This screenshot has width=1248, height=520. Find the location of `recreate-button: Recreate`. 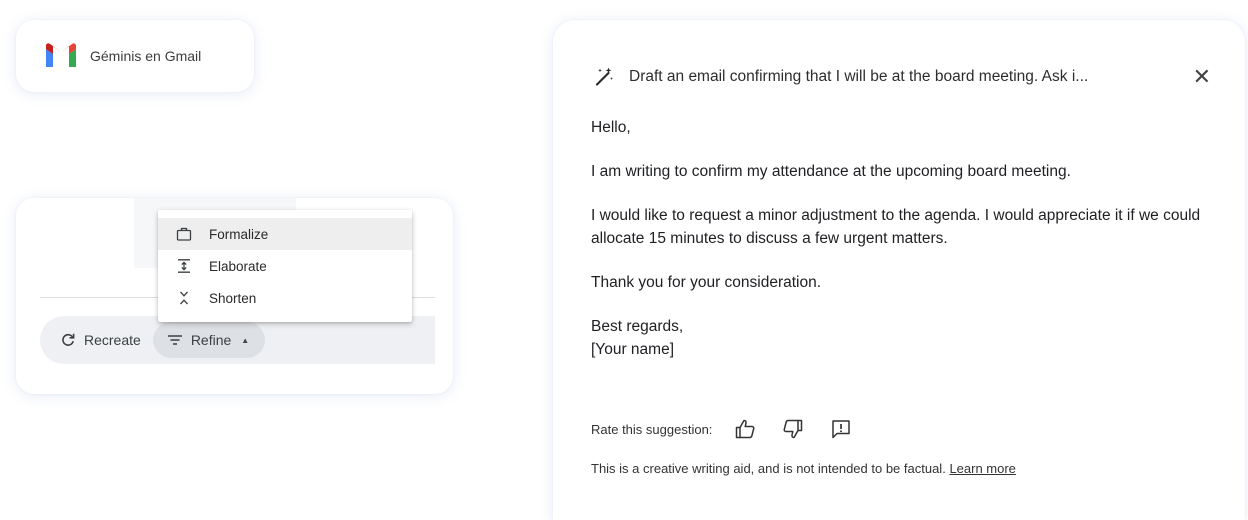

recreate-button: Recreate is located at coordinates (100, 340).